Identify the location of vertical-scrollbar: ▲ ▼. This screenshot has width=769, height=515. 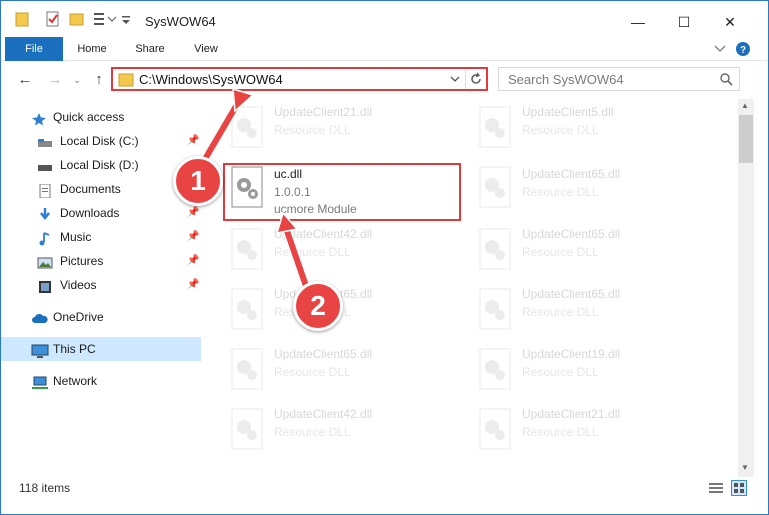
(746, 288).